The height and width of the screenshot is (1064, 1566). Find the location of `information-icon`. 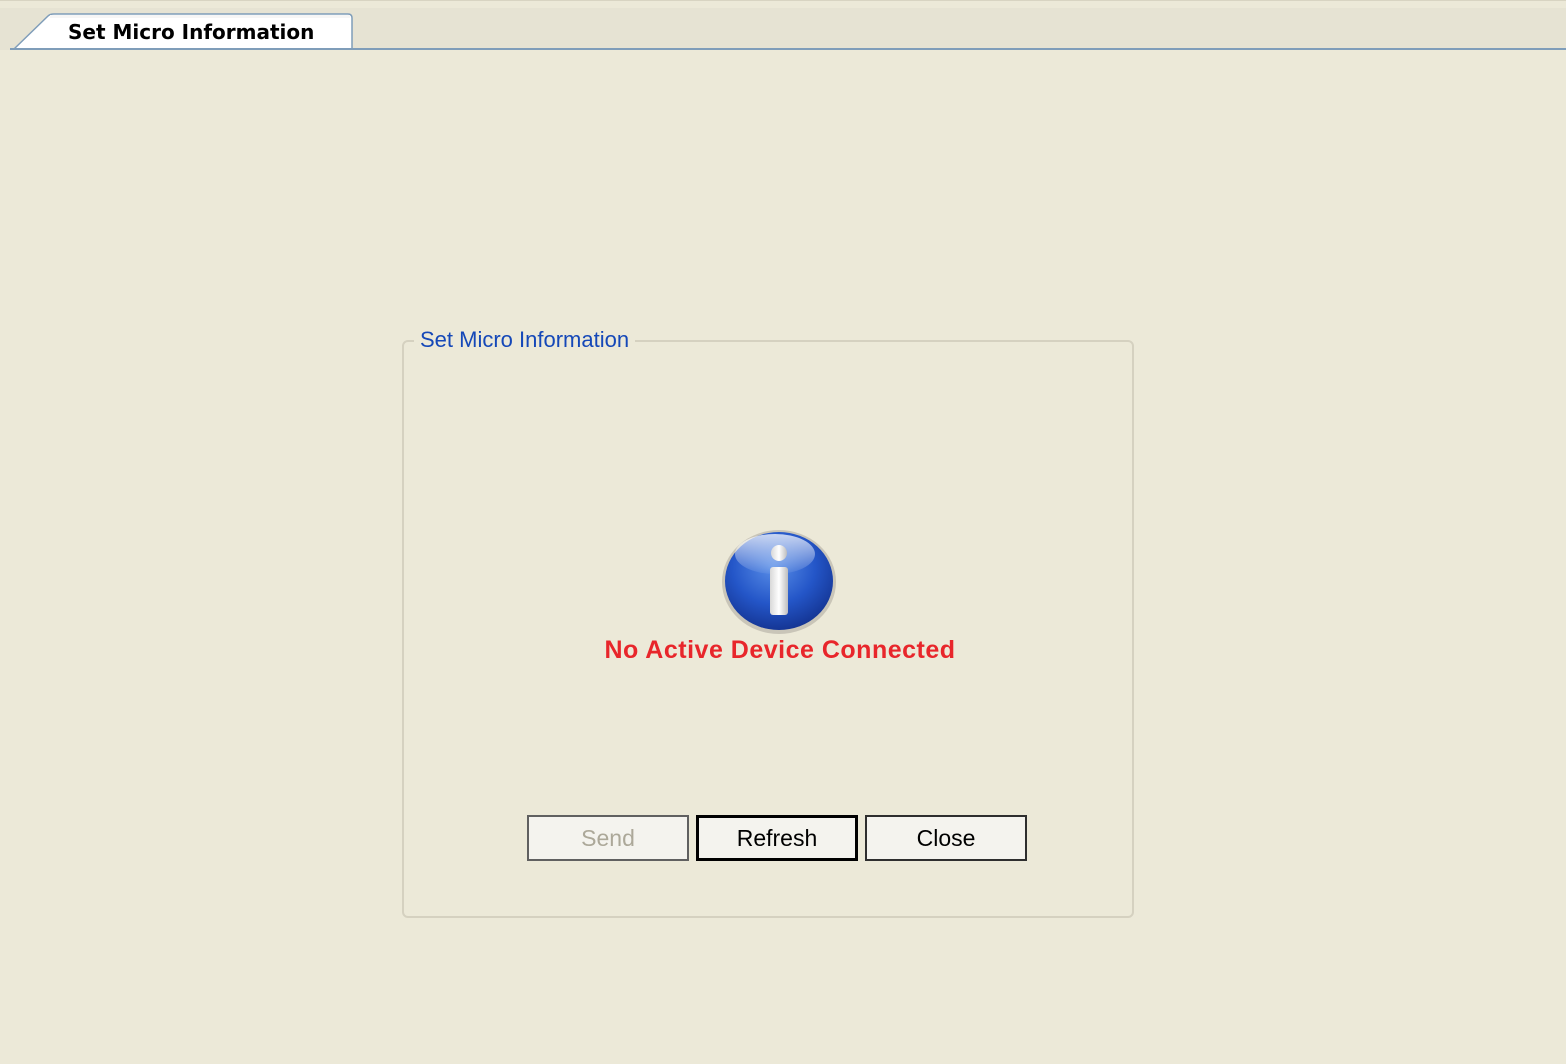

information-icon is located at coordinates (779, 581).